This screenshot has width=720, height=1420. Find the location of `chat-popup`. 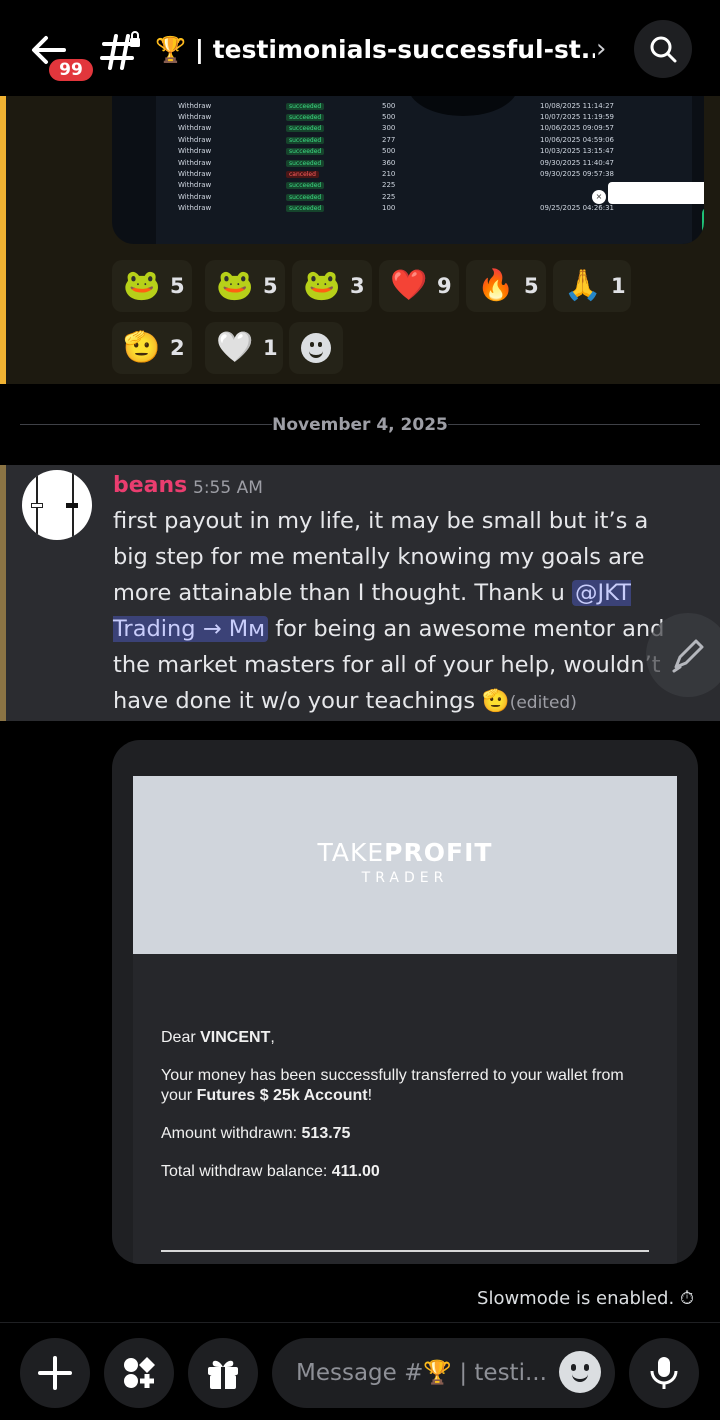

chat-popup is located at coordinates (656, 193).